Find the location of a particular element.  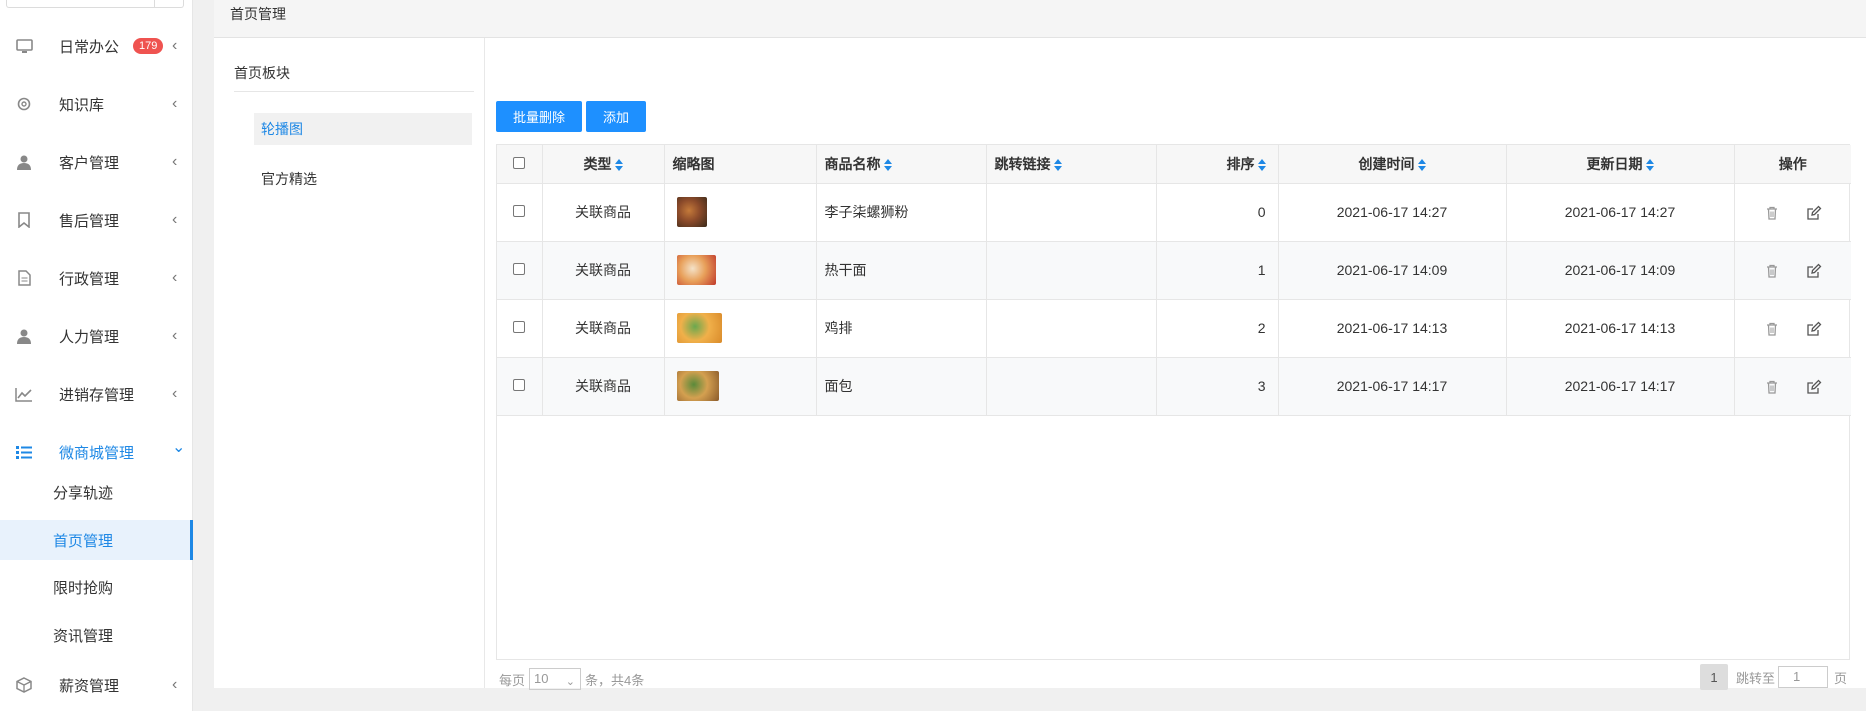

header-updated-date: 更新日期 is located at coordinates (1620, 164).